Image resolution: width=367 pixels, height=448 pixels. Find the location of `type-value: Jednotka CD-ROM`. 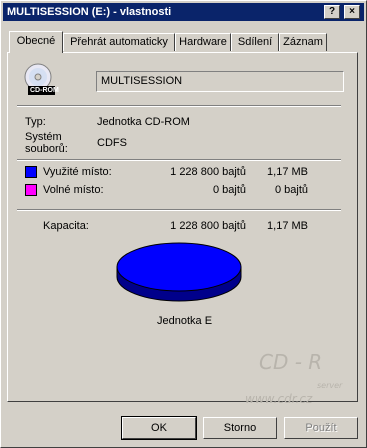

type-value: Jednotka CD-ROM is located at coordinates (143, 122).